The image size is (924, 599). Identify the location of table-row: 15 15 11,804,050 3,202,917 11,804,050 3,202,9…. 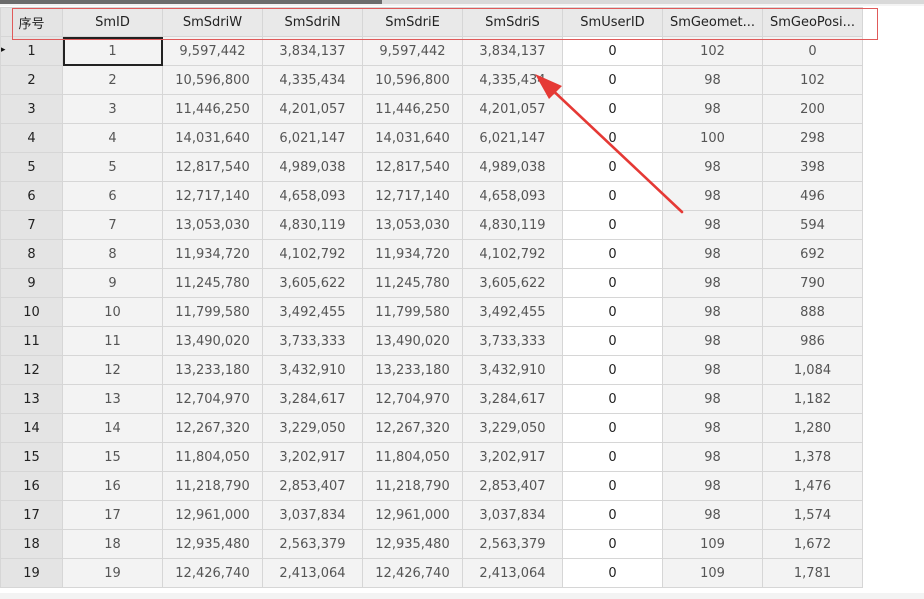
(431, 457).